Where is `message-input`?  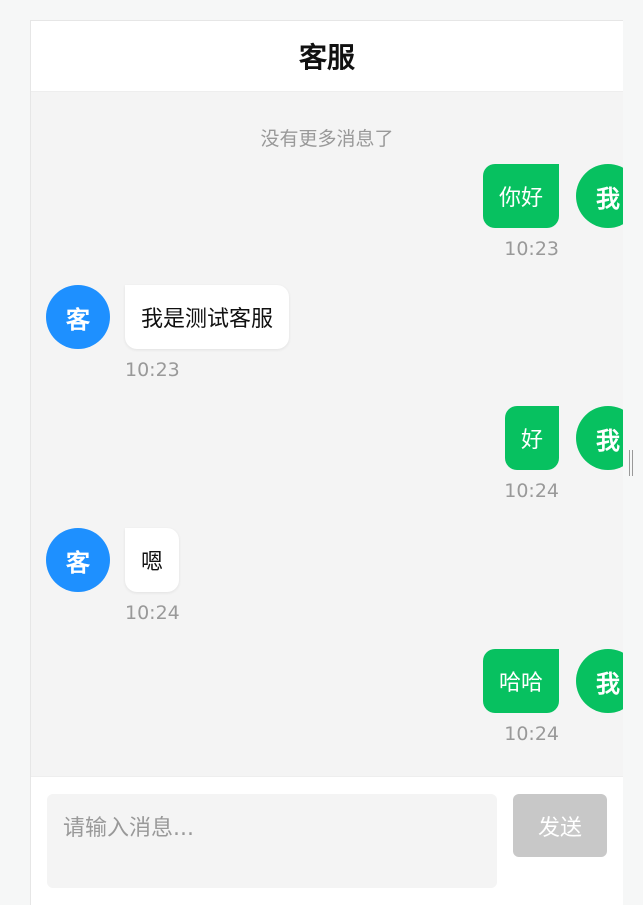 message-input is located at coordinates (272, 841).